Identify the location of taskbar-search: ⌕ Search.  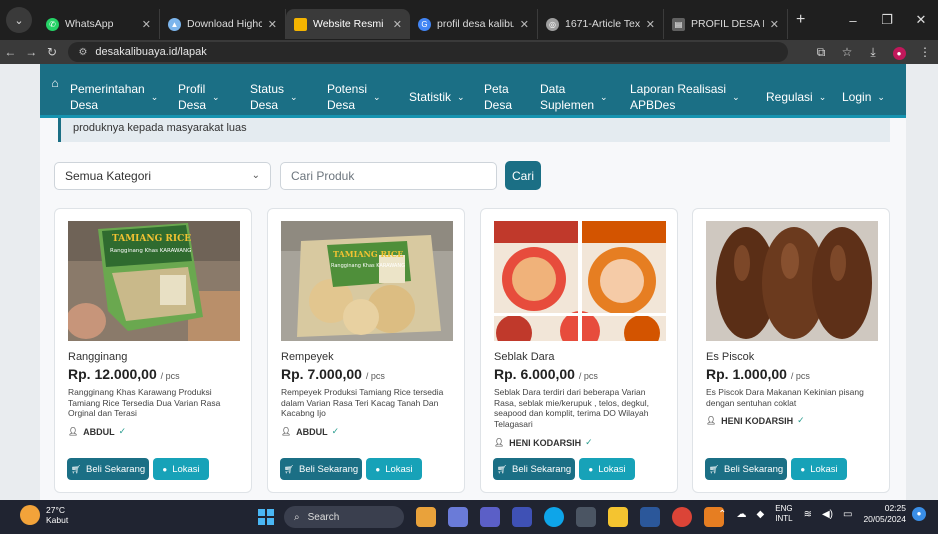
(344, 517).